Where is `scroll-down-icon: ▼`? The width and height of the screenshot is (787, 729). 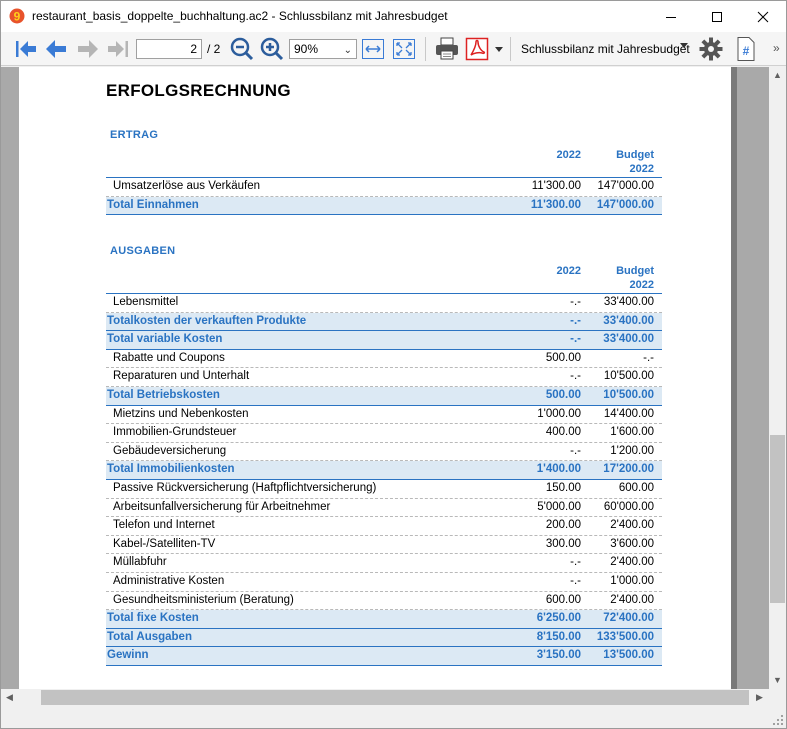 scroll-down-icon: ▼ is located at coordinates (777, 680).